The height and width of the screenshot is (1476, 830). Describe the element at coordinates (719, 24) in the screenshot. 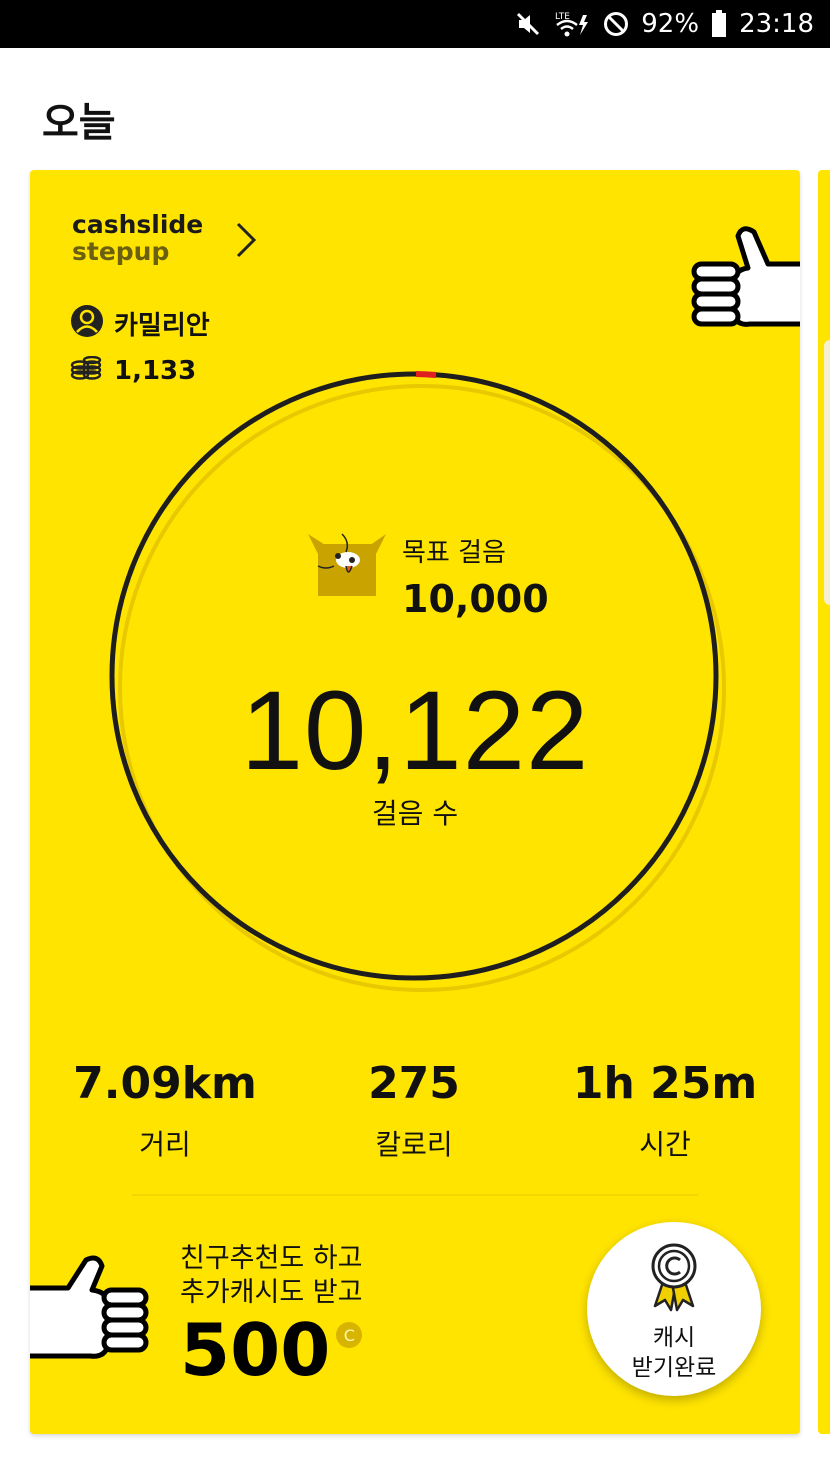

I see `battery-icon` at that location.